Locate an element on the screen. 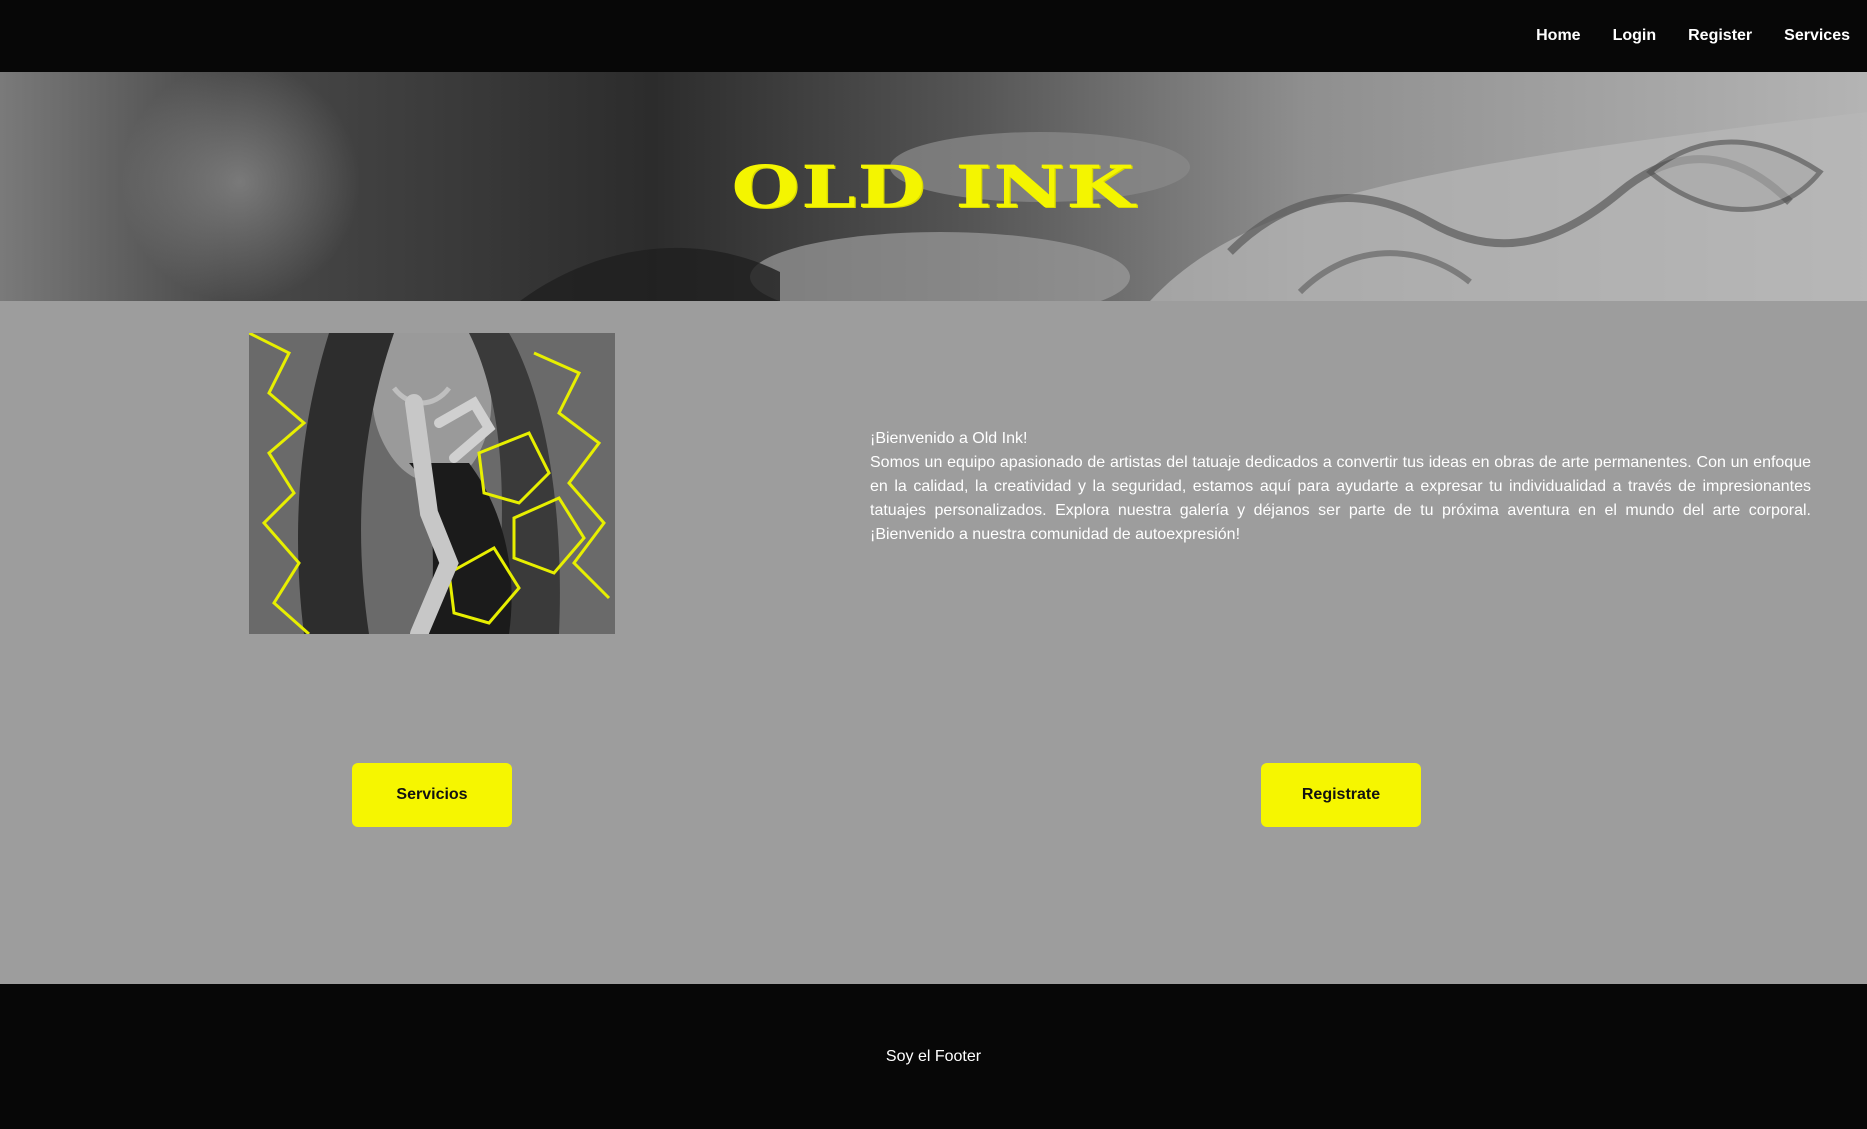 Image resolution: width=1867 pixels, height=1129 pixels. feature-image is located at coordinates (432, 483).